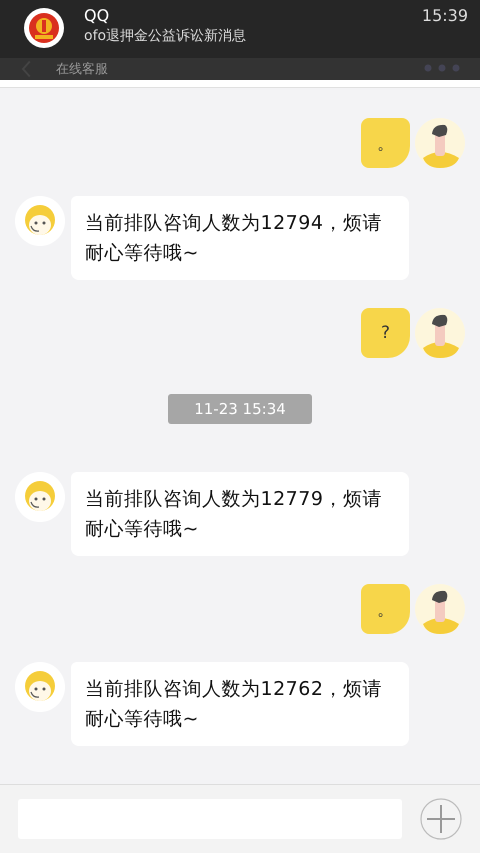 The width and height of the screenshot is (480, 853). What do you see at coordinates (445, 15) in the screenshot?
I see `notification-time: 15:39` at bounding box center [445, 15].